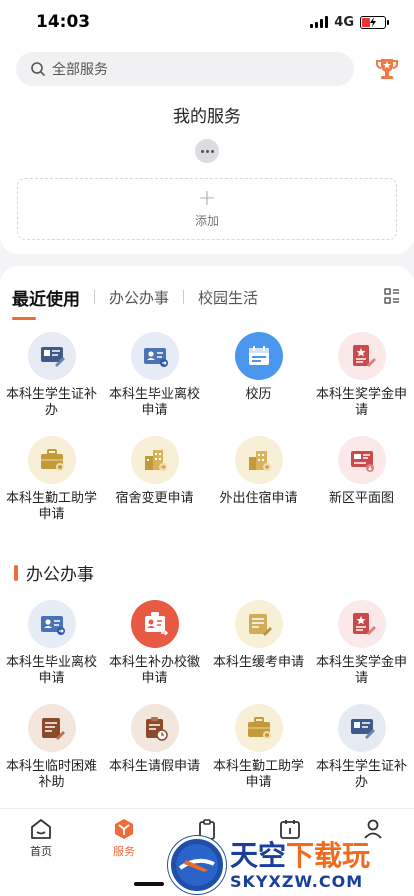 The height and width of the screenshot is (896, 414). I want to click on add-service-button: + 添加, so click(207, 209).